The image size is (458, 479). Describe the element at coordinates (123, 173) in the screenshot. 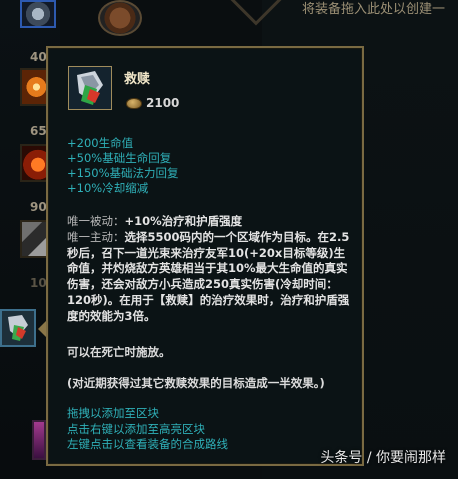

I see `stat-line: +150%基础法力回复` at that location.